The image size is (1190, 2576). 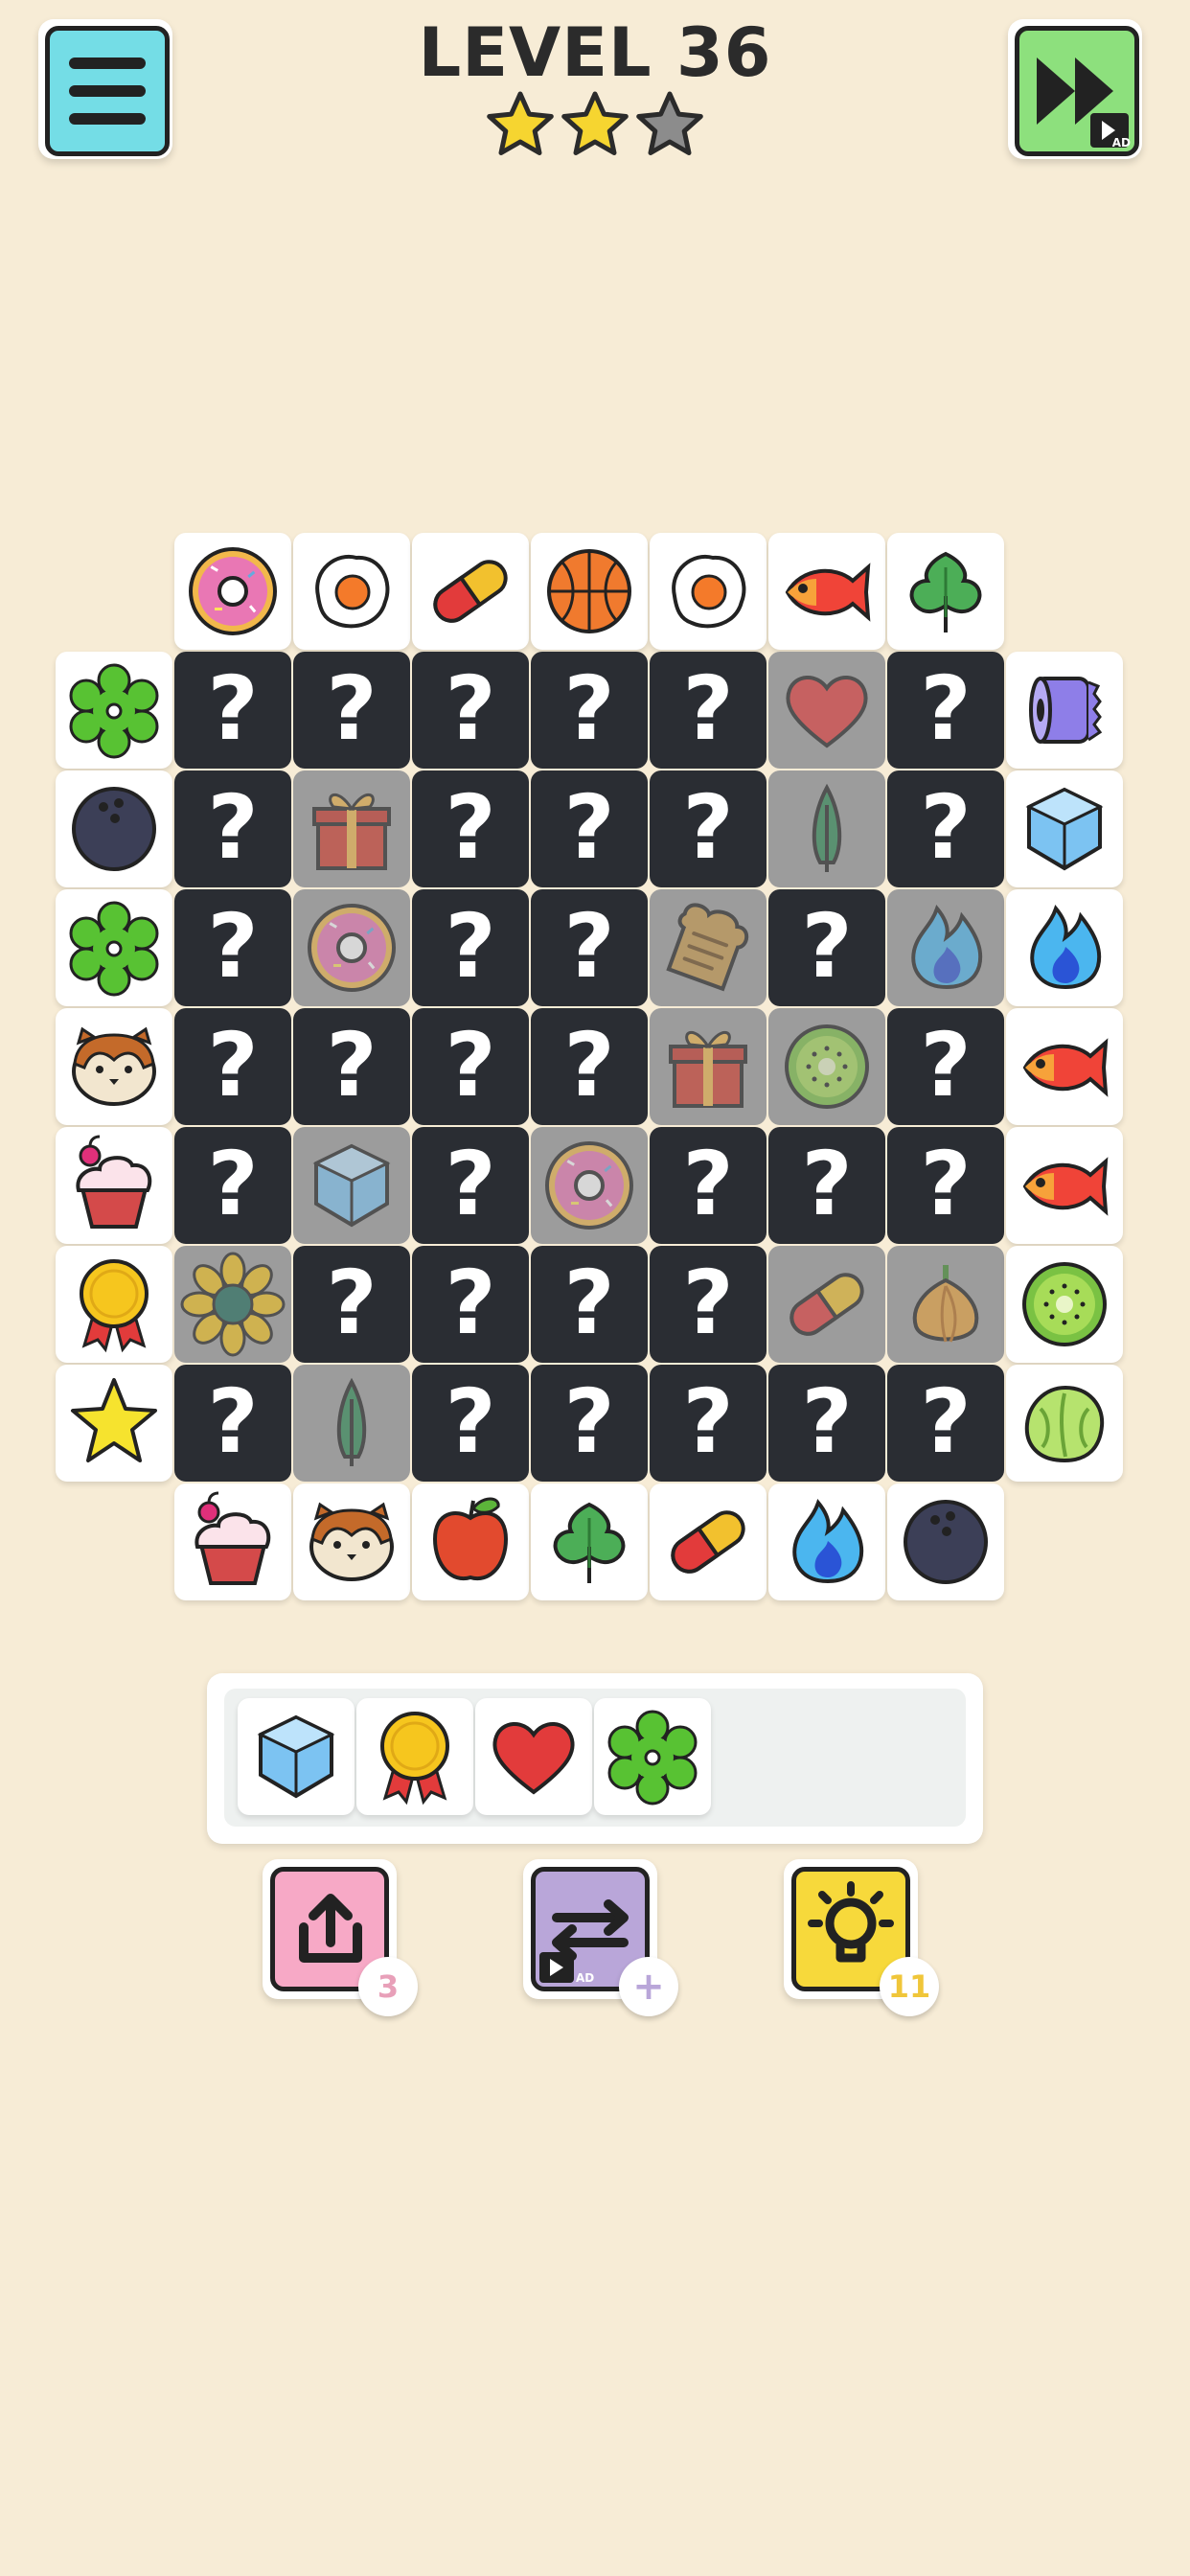 I want to click on shuffle-button: AD +, so click(x=601, y=1937).